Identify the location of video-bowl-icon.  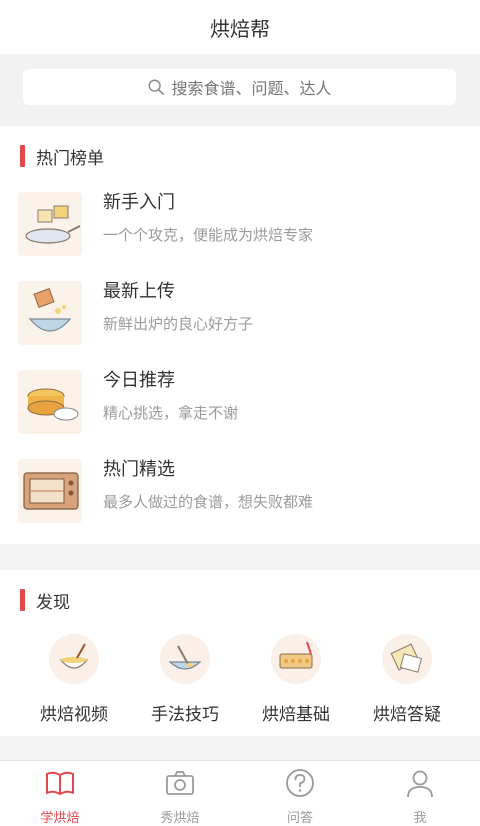
(74, 659).